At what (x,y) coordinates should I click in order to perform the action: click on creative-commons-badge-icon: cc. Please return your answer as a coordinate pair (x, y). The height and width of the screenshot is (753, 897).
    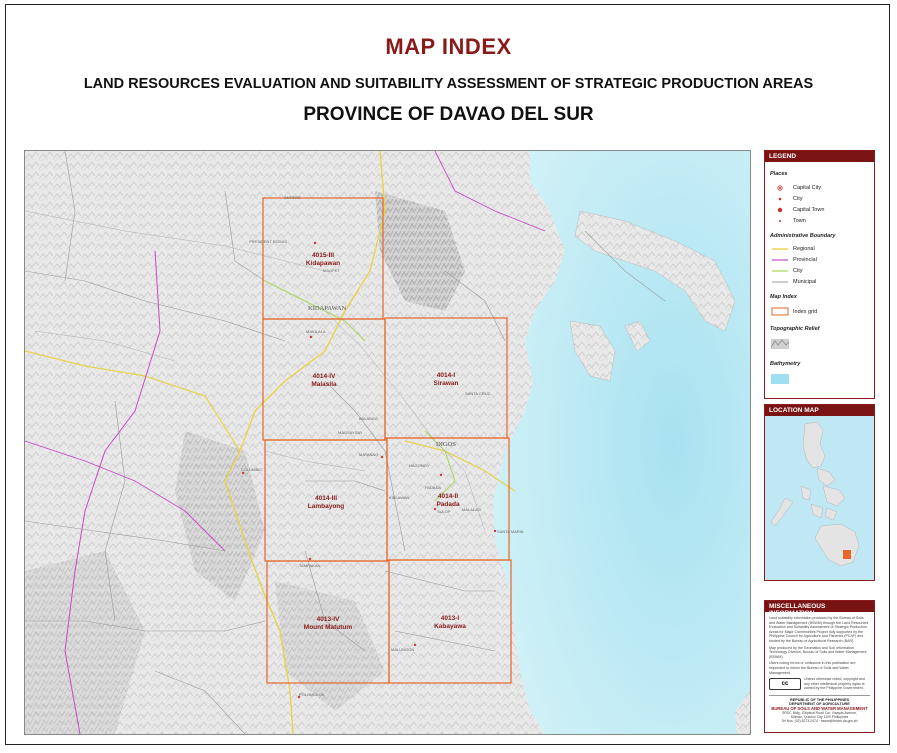
    Looking at the image, I should click on (785, 684).